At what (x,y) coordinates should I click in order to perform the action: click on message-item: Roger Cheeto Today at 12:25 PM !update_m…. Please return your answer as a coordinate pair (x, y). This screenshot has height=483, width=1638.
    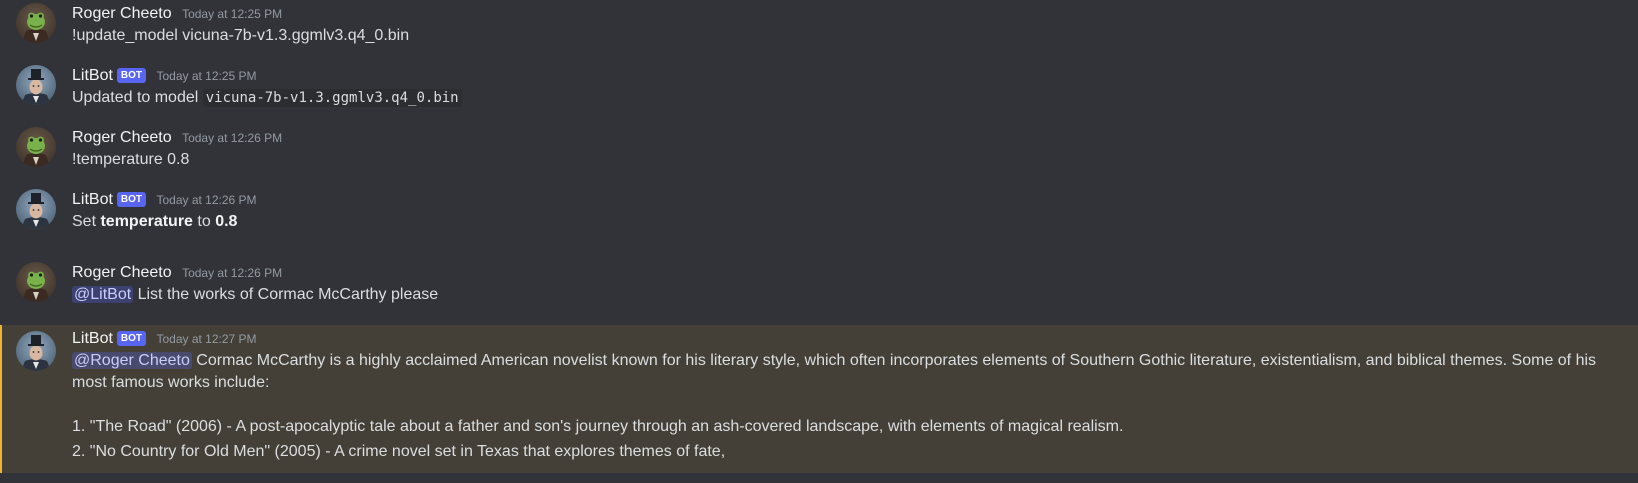
    Looking at the image, I should click on (819, 25).